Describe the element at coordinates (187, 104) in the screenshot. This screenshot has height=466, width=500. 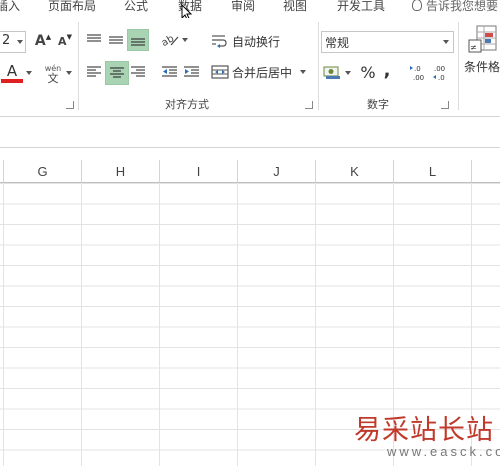
I see `alignment-group-label: 对齐方式` at that location.